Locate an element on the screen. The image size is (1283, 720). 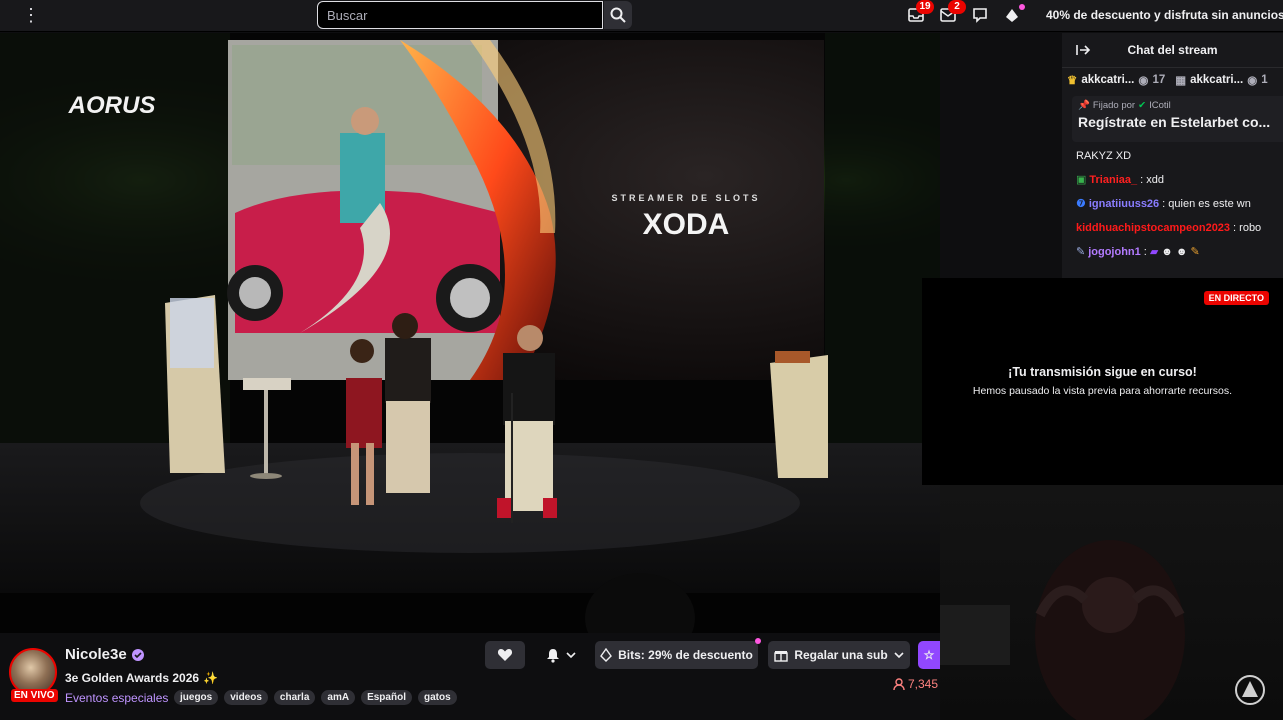
inbox-button: 19 is located at coordinates (919, 12).